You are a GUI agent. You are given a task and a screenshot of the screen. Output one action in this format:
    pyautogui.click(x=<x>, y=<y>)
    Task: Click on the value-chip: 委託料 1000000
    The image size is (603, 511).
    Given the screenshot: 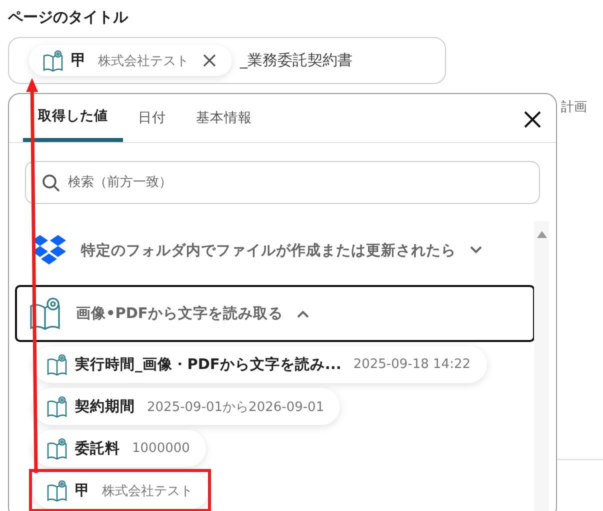 What is the action you would take?
    pyautogui.click(x=119, y=448)
    